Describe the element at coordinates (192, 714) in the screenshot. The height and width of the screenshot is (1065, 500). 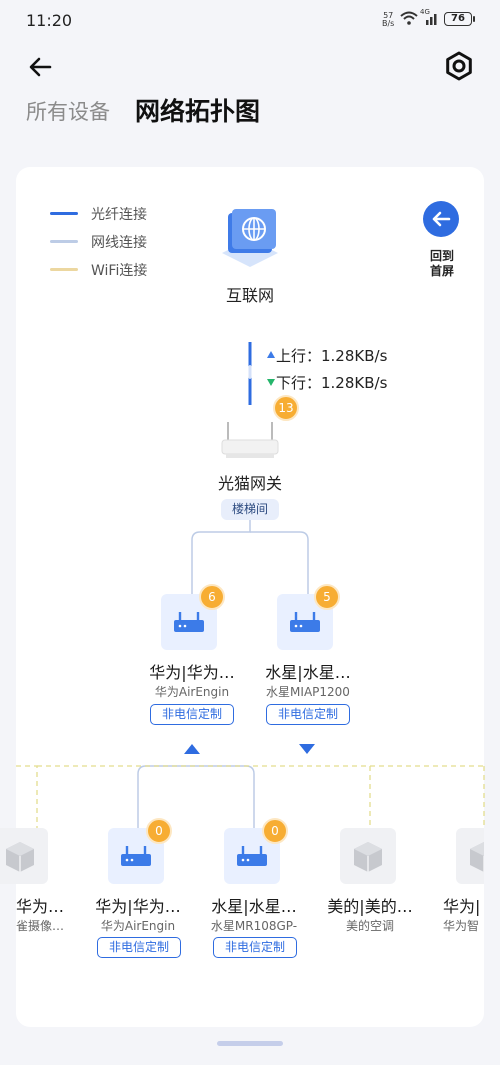
I see `router-huawei-tag: 非电信定制` at that location.